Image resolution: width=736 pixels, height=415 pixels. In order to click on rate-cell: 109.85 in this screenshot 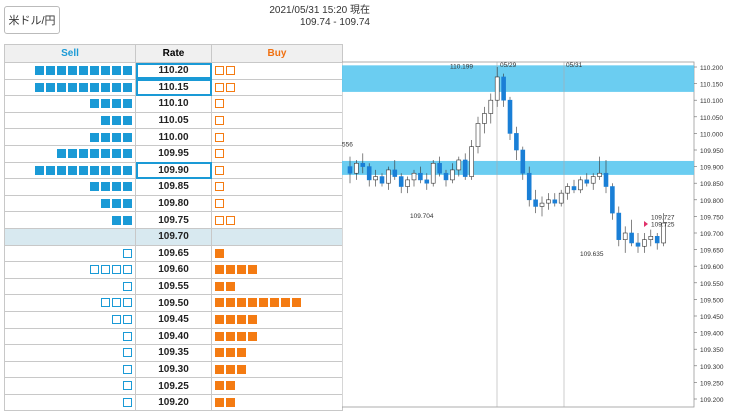, I will do `click(173, 187)`.